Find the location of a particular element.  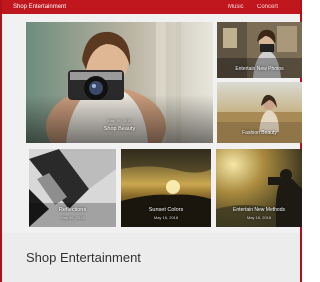

feature-tile-entertain-new-methods: Entertain New Methods May 16, 2018 is located at coordinates (259, 188).